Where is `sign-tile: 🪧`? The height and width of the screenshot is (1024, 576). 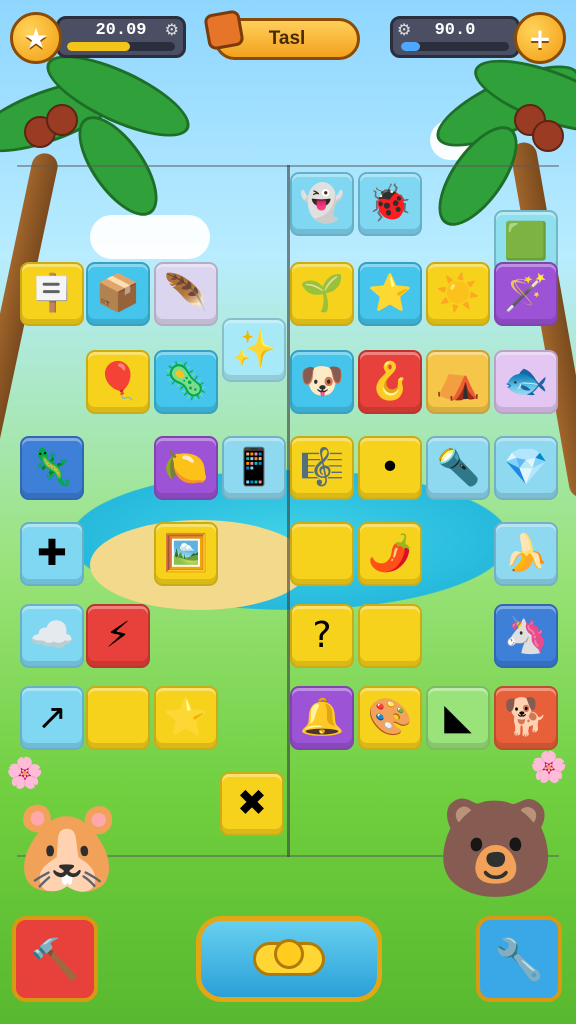
sign-tile: 🪧 is located at coordinates (52, 294).